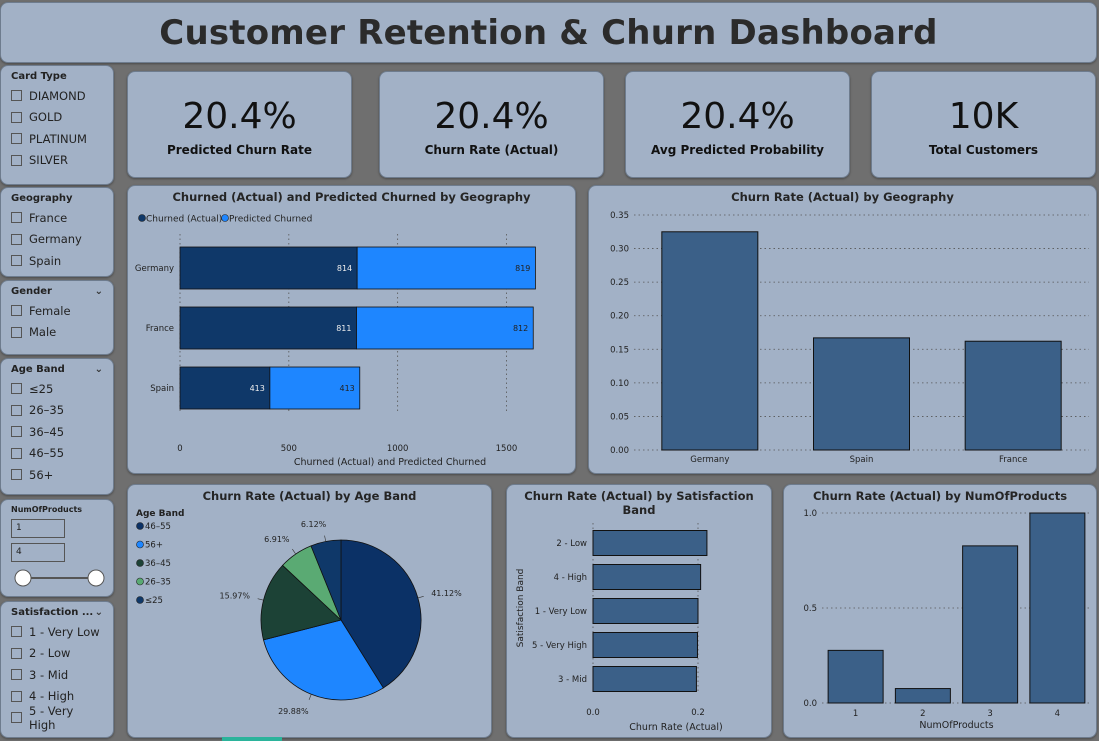 The height and width of the screenshot is (741, 1099). What do you see at coordinates (983, 116) in the screenshot?
I see `kpi-value: 10K` at bounding box center [983, 116].